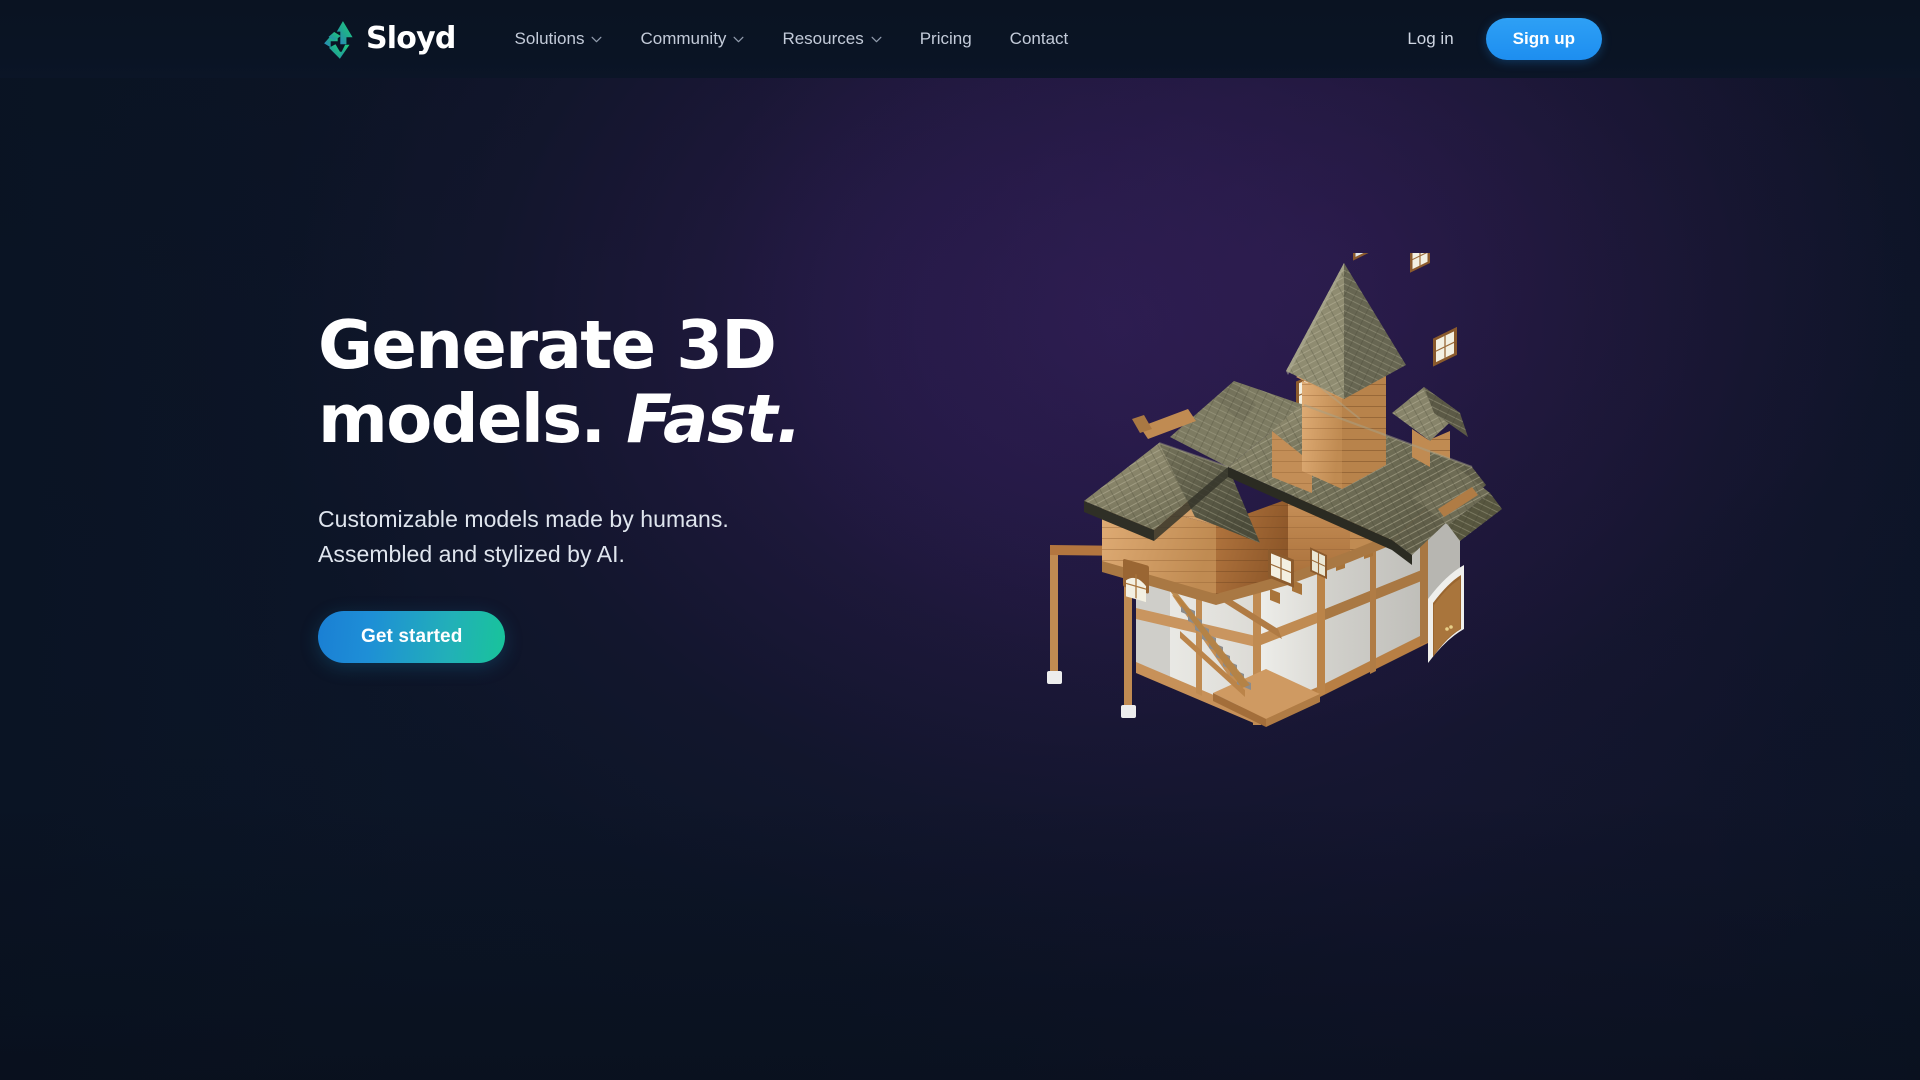  What do you see at coordinates (471, 553) in the screenshot?
I see `subheadline-line-2: Assembled and stylized by AI.` at bounding box center [471, 553].